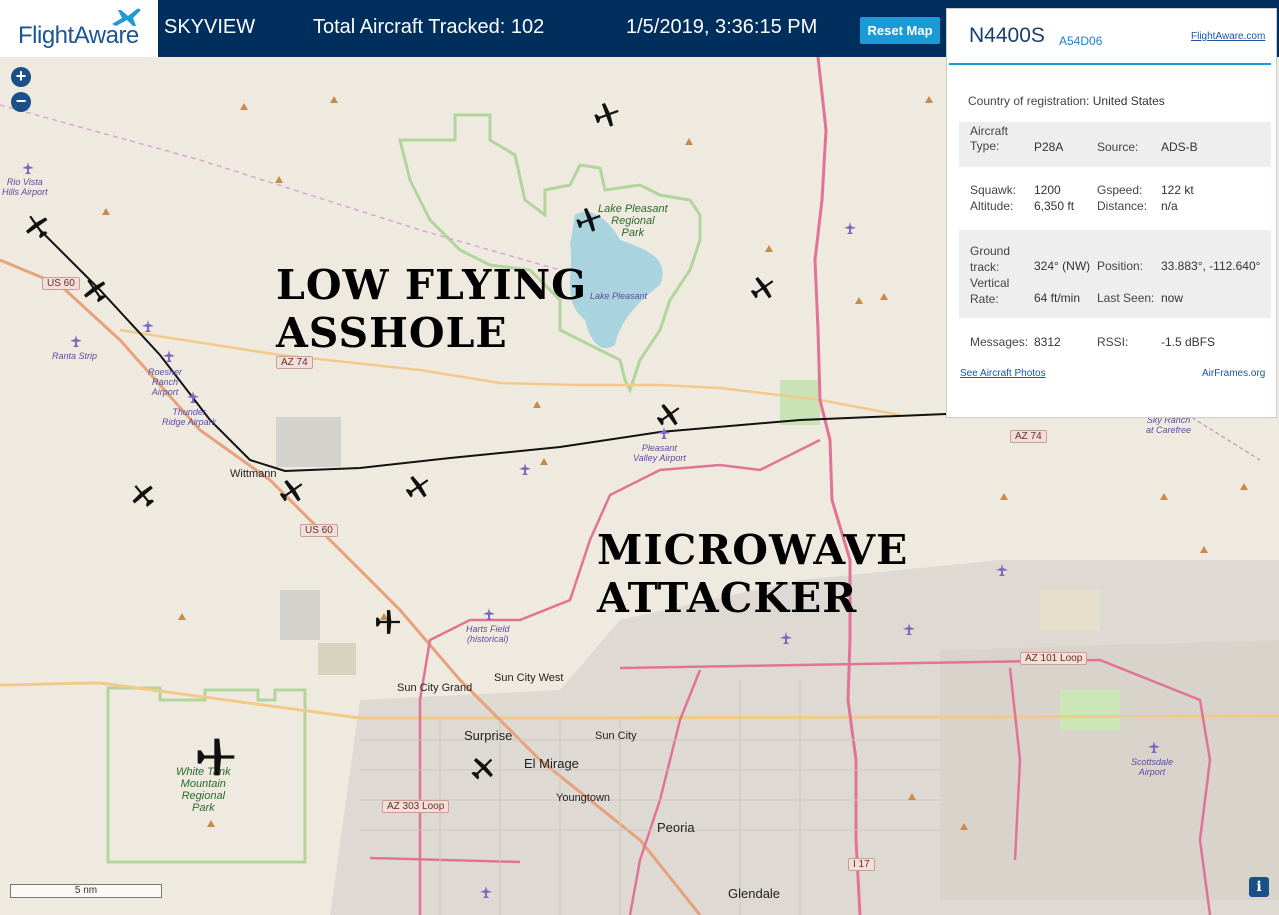  I want to click on flightaware-logo: FlightAware, so click(79, 28).